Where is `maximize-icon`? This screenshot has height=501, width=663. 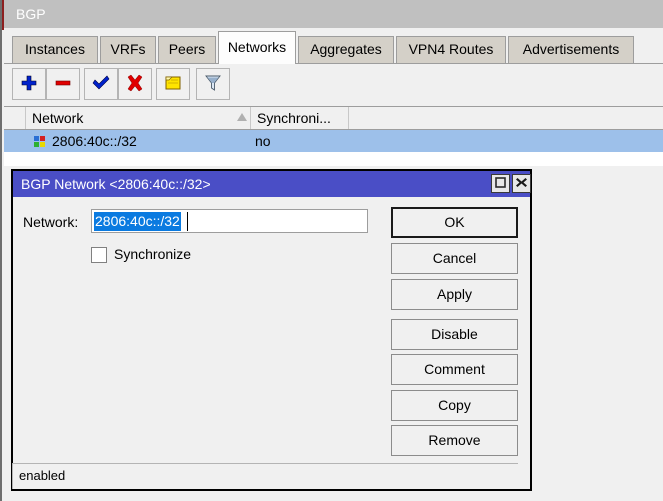
maximize-icon is located at coordinates (500, 184).